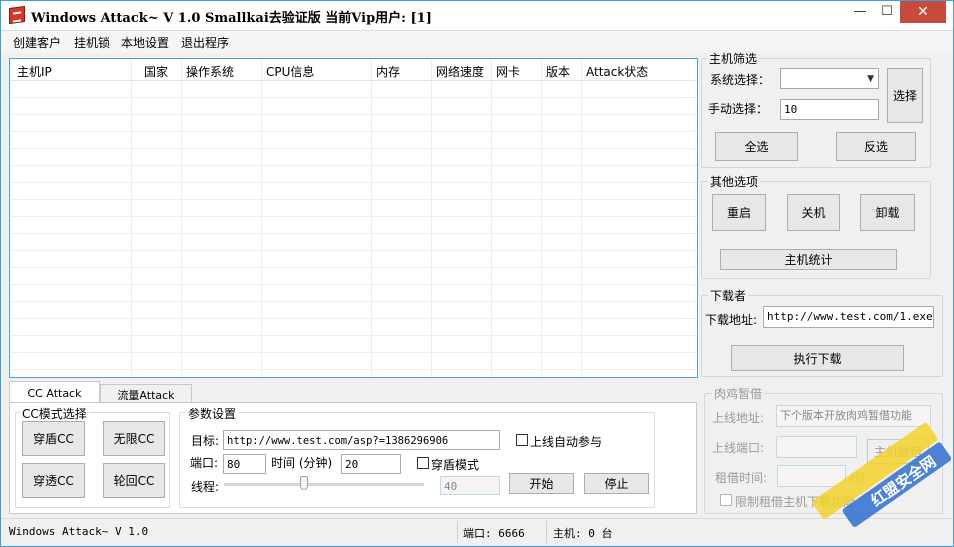 This screenshot has width=954, height=547. What do you see at coordinates (876, 146) in the screenshot?
I see `invert-selection-button: 反选` at bounding box center [876, 146].